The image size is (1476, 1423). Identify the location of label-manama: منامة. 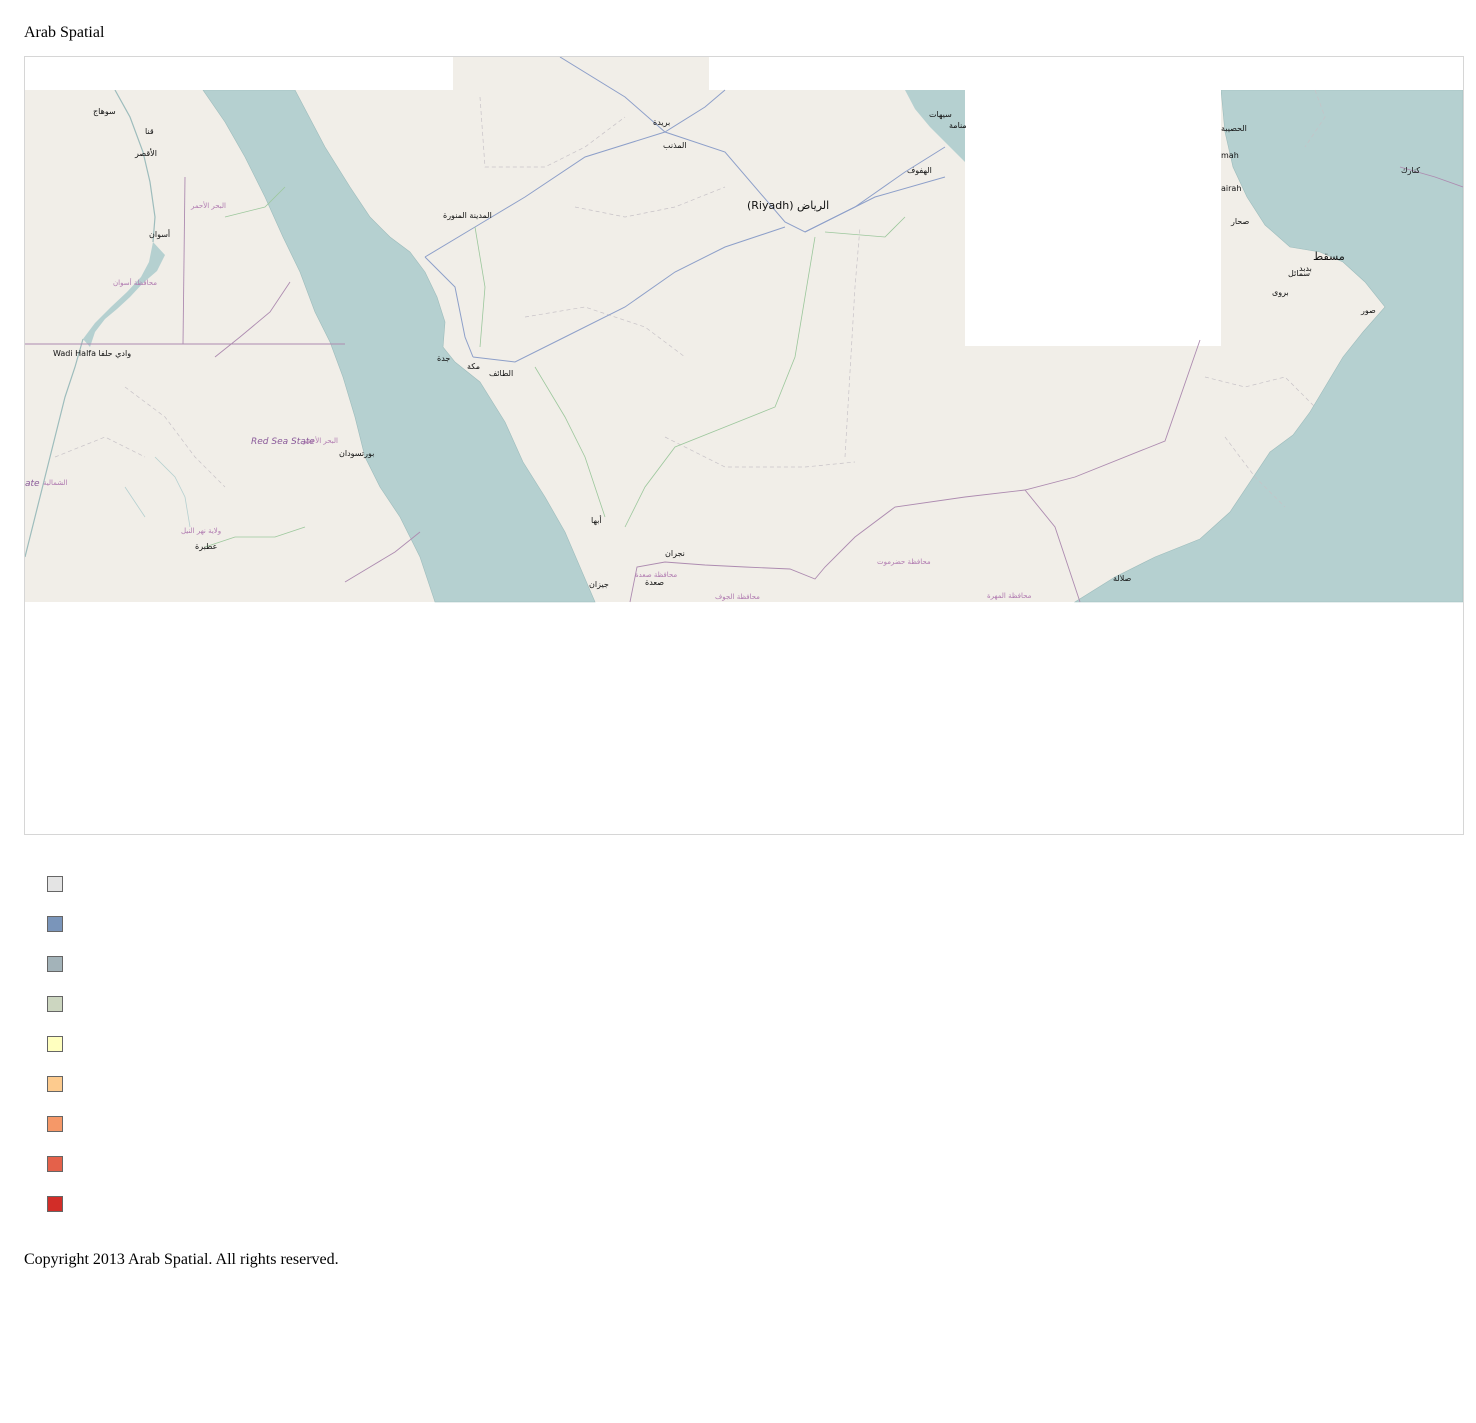
(958, 125).